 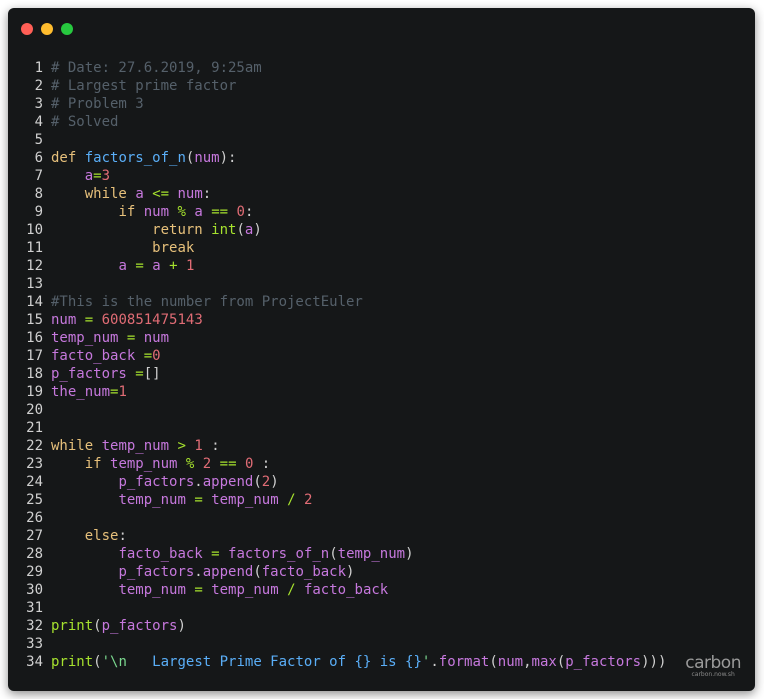 What do you see at coordinates (34, 536) in the screenshot?
I see `line-number: 27` at bounding box center [34, 536].